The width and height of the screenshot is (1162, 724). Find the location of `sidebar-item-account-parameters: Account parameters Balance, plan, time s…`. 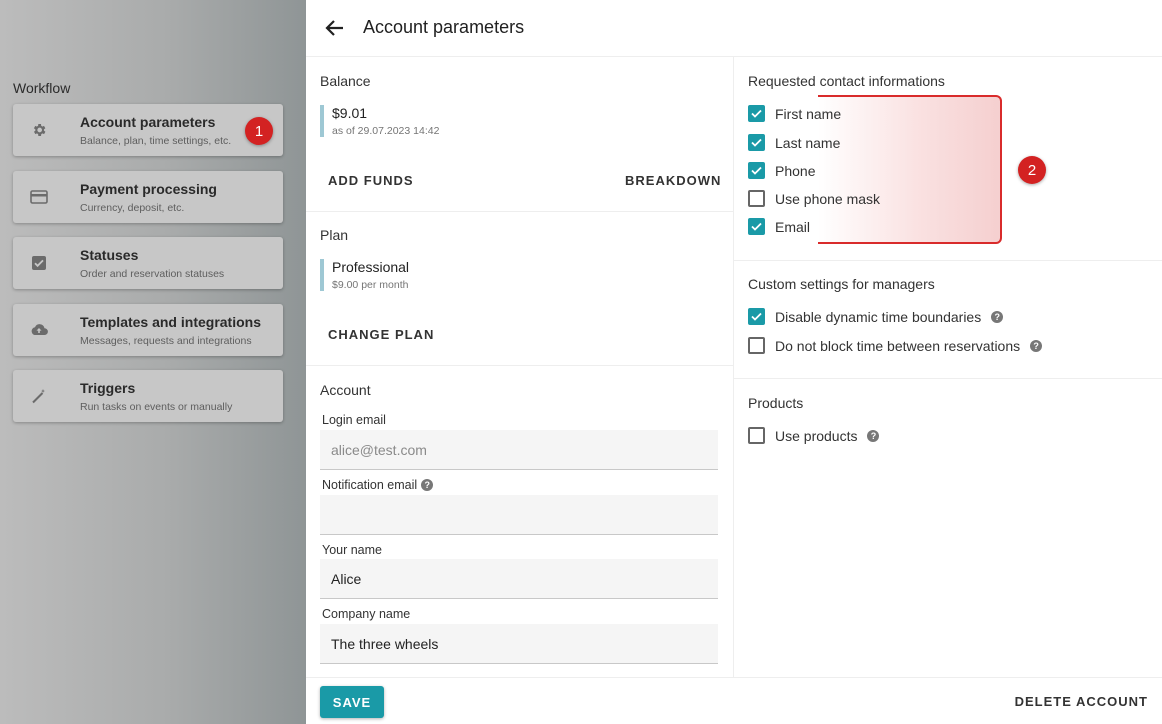

sidebar-item-account-parameters: Account parameters Balance, plan, time s… is located at coordinates (148, 130).